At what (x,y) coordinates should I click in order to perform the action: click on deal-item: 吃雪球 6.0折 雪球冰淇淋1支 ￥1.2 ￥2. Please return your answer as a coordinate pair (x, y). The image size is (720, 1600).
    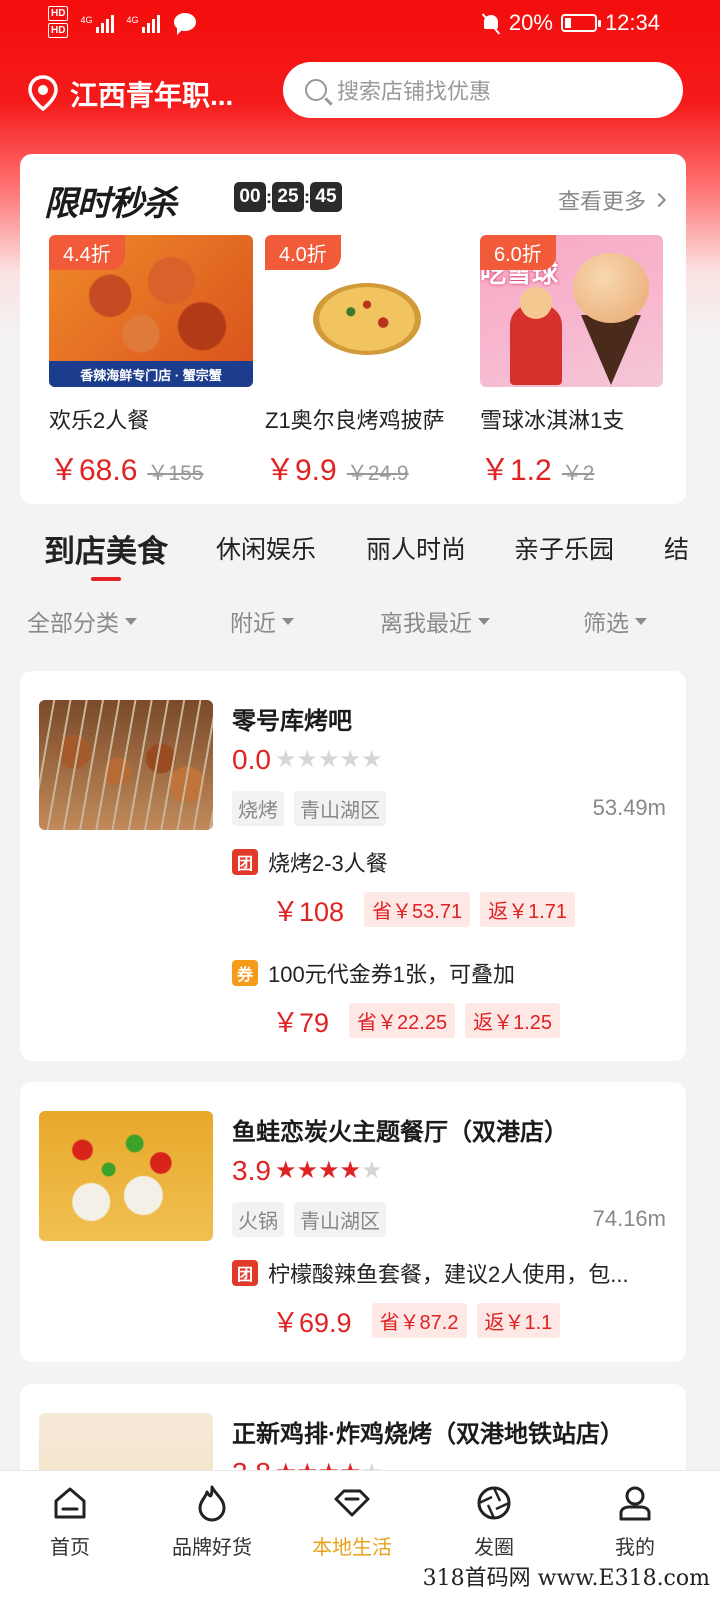
    Looking at the image, I should click on (571, 362).